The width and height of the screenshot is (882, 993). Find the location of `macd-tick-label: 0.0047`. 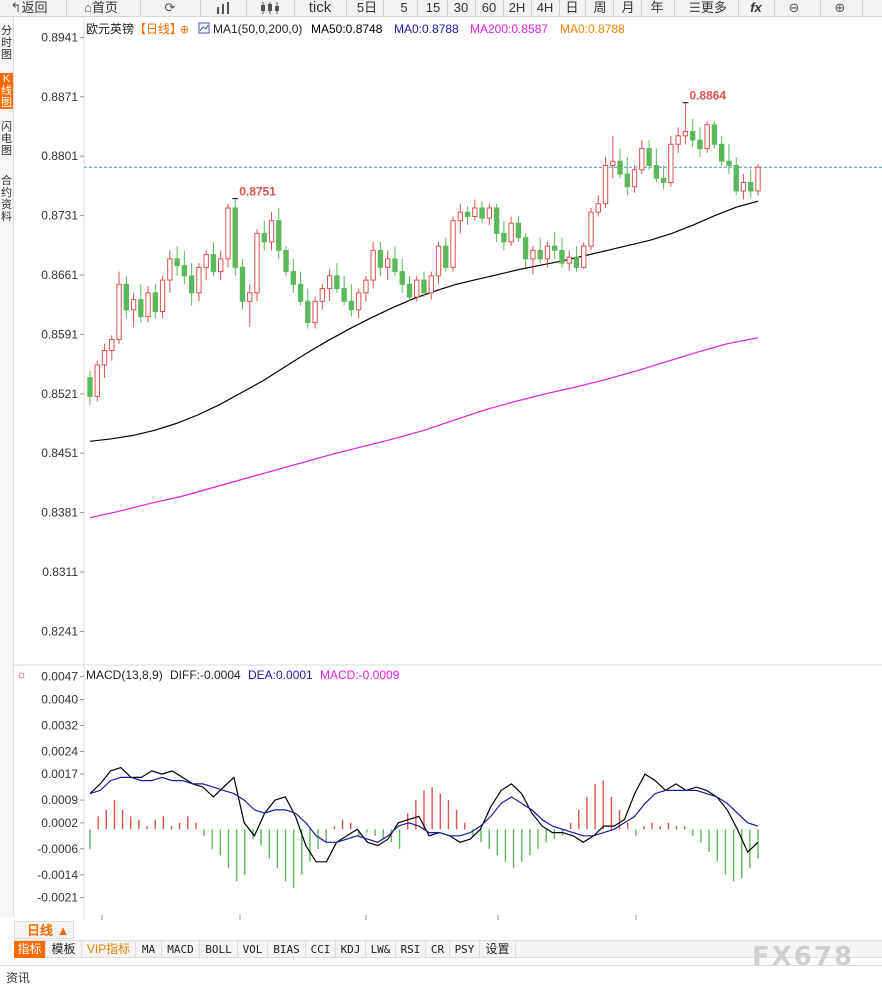

macd-tick-label: 0.0047 is located at coordinates (59, 677).